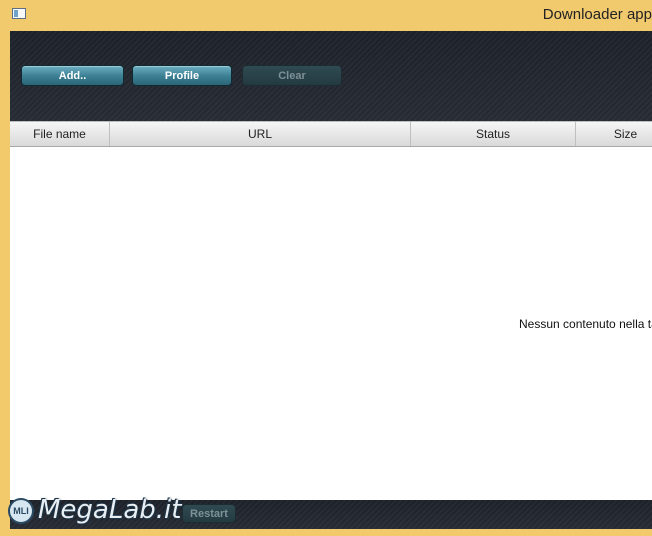 The height and width of the screenshot is (536, 652). What do you see at coordinates (209, 513) in the screenshot?
I see `restart-button: Restart` at bounding box center [209, 513].